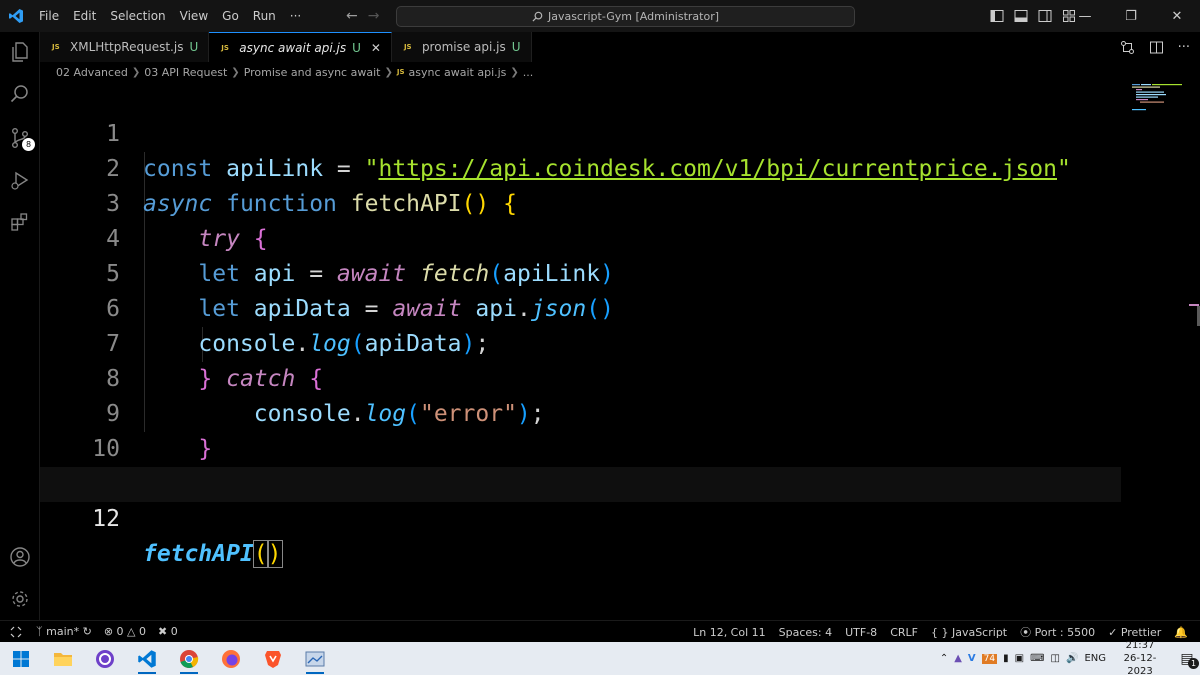  I want to click on extensions-icon, so click(20, 222).